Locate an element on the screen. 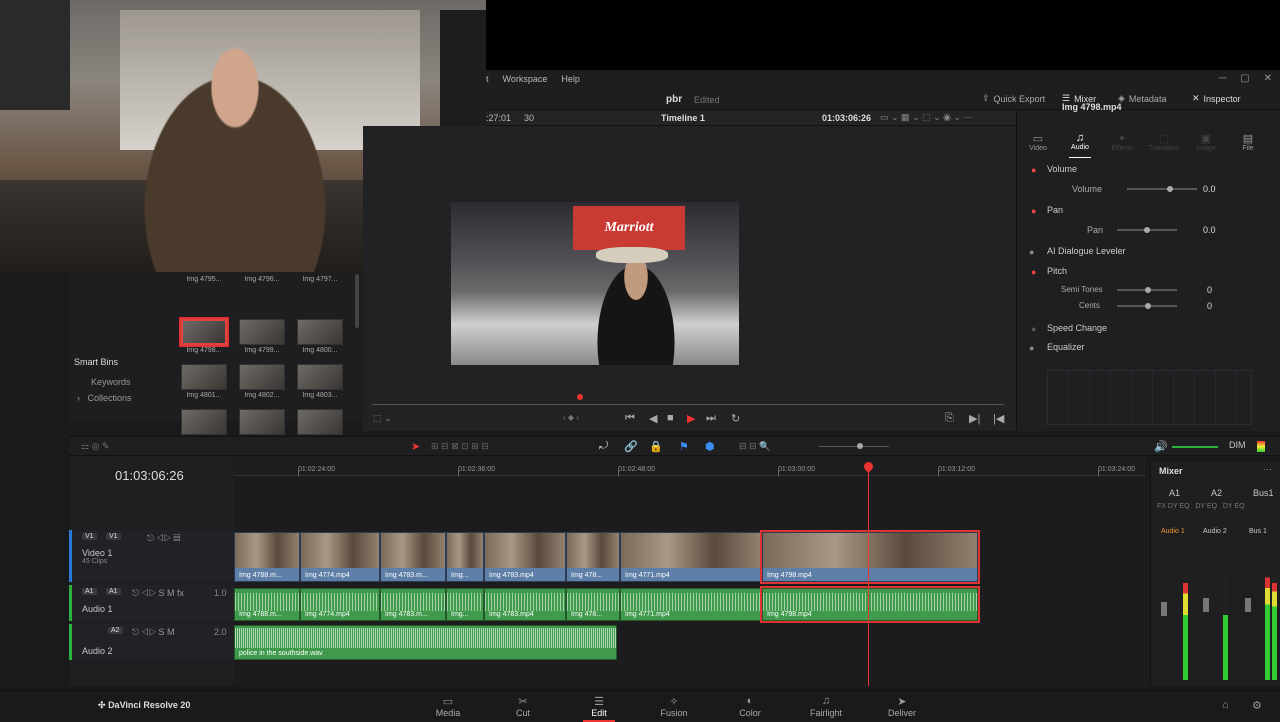  go-to-start-icon: ⏮ is located at coordinates (630, 418).